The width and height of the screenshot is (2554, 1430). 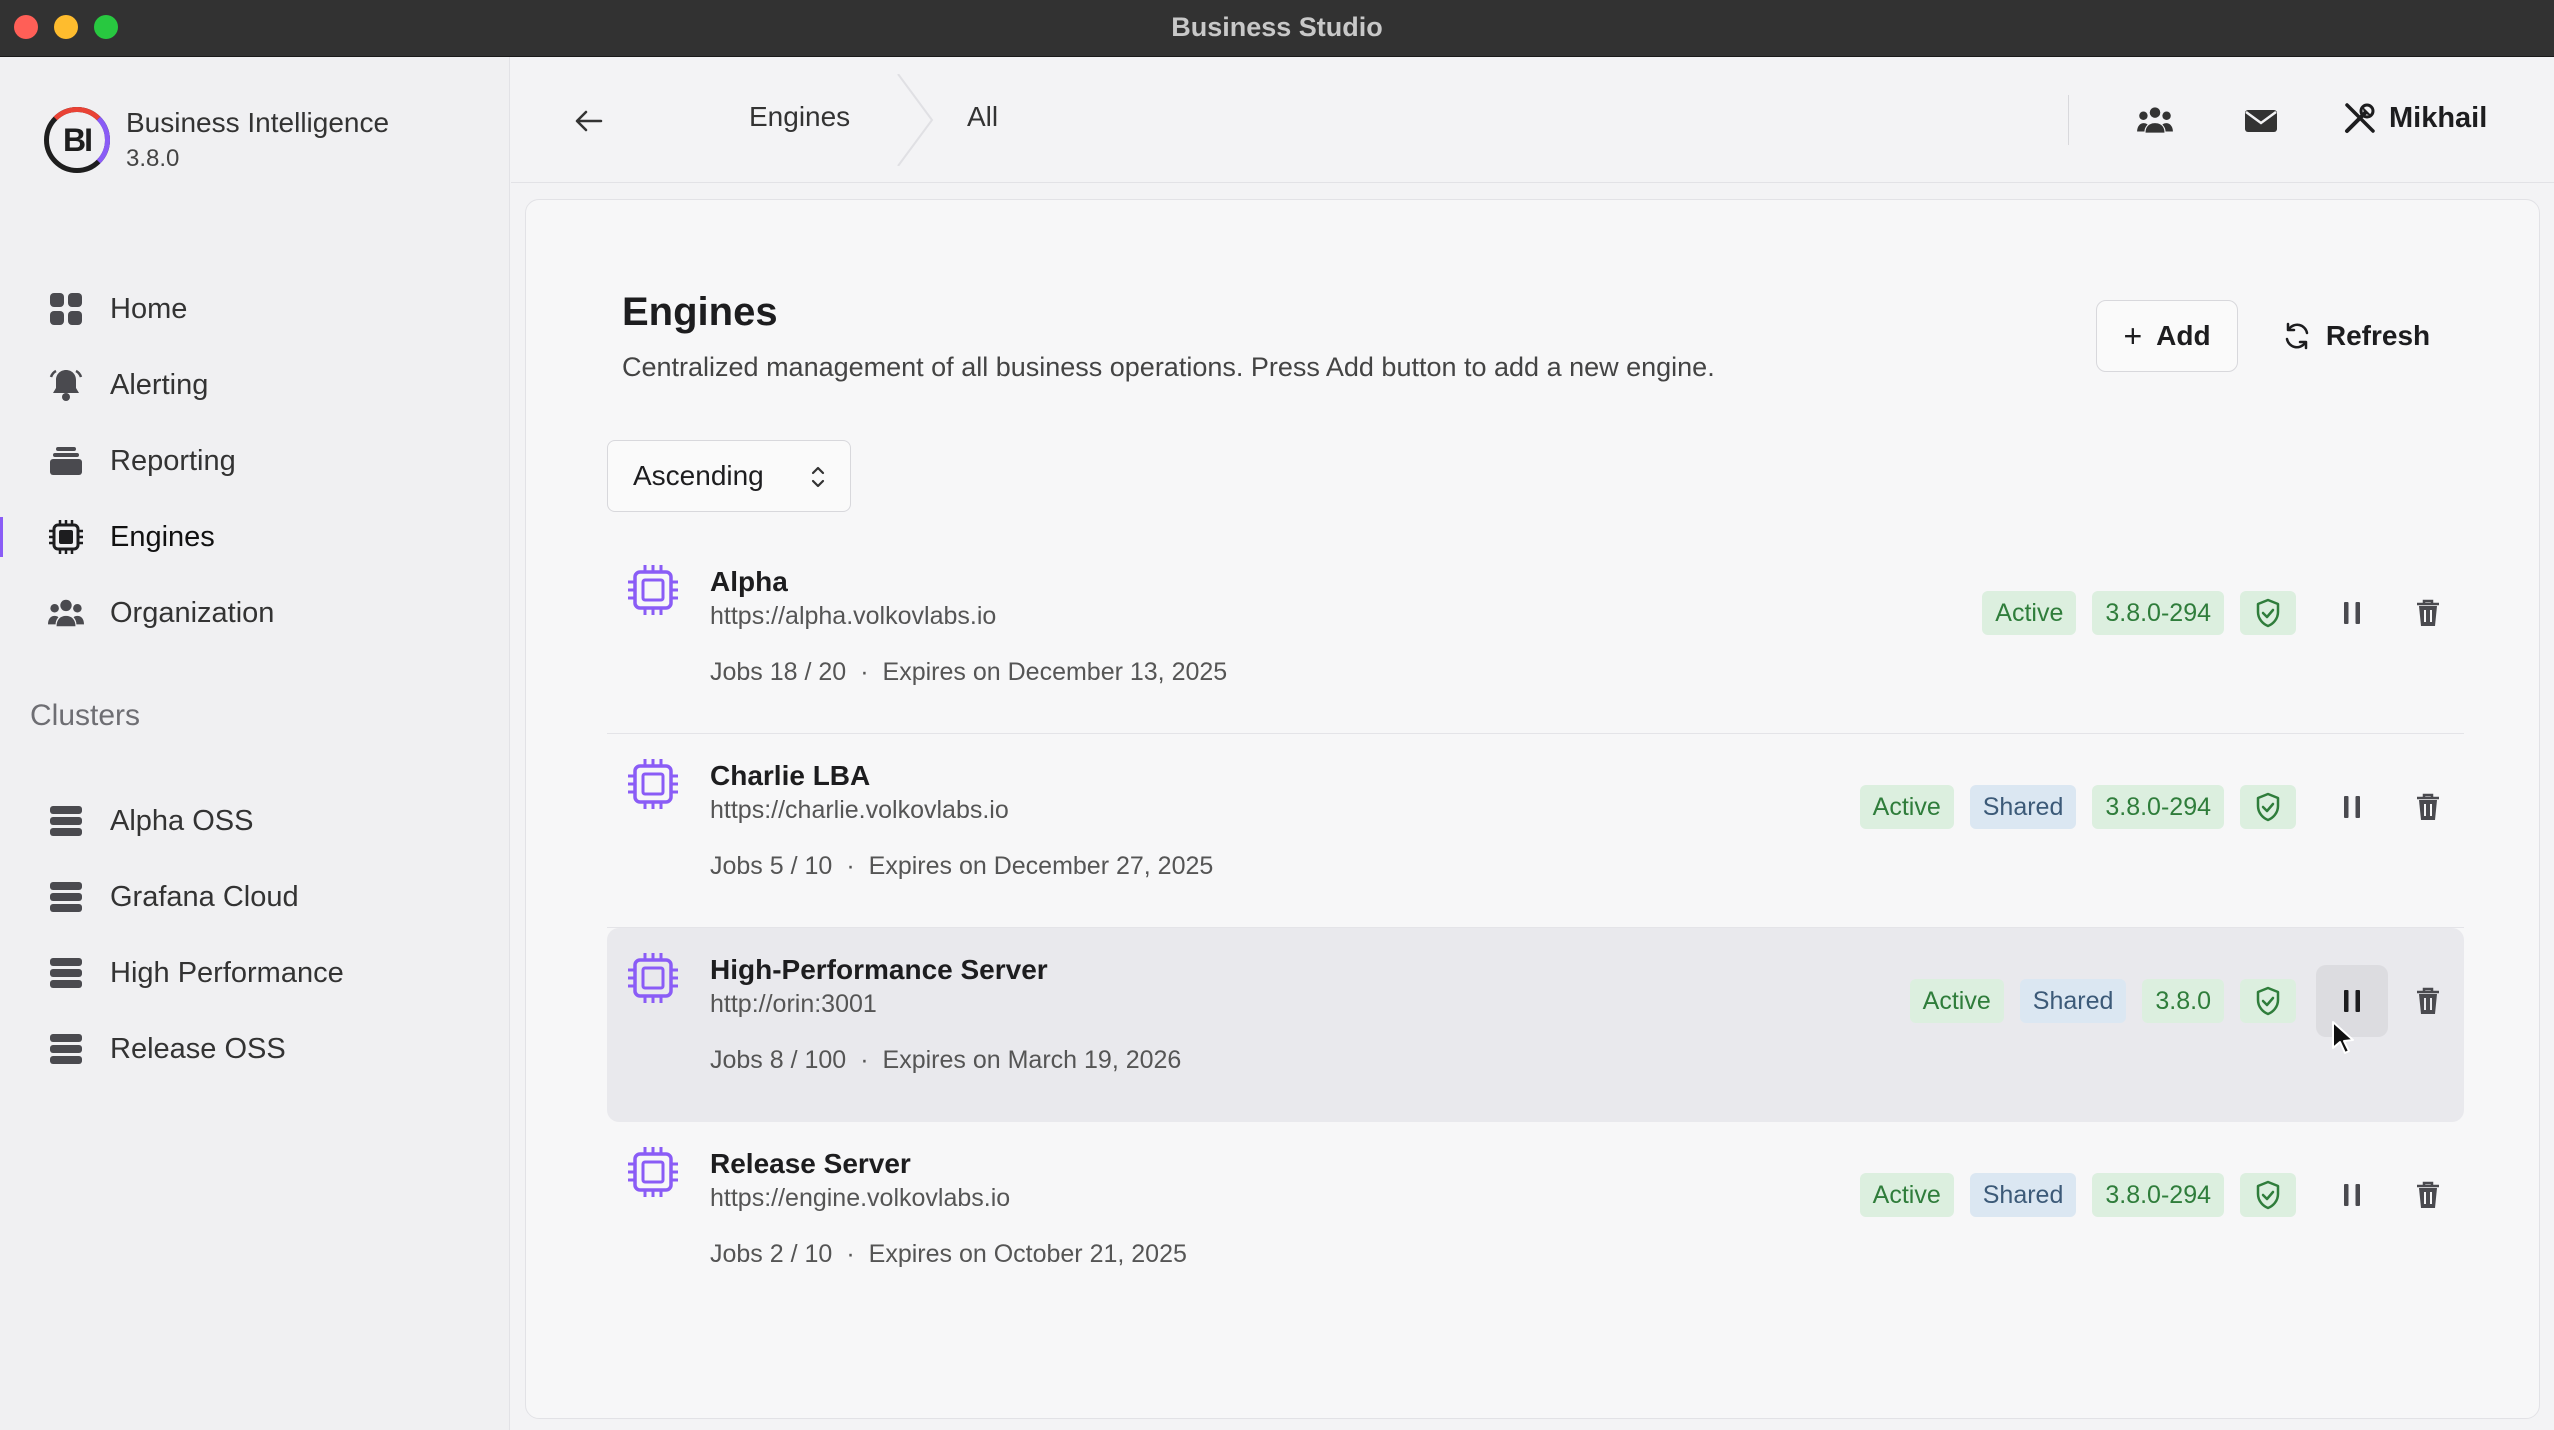 What do you see at coordinates (799, 117) in the screenshot?
I see `breadcrumb-engines: Engines` at bounding box center [799, 117].